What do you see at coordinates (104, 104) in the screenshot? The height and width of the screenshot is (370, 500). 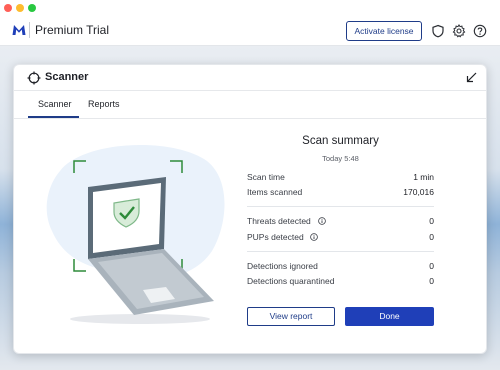 I see `tab-reports: Reports` at bounding box center [104, 104].